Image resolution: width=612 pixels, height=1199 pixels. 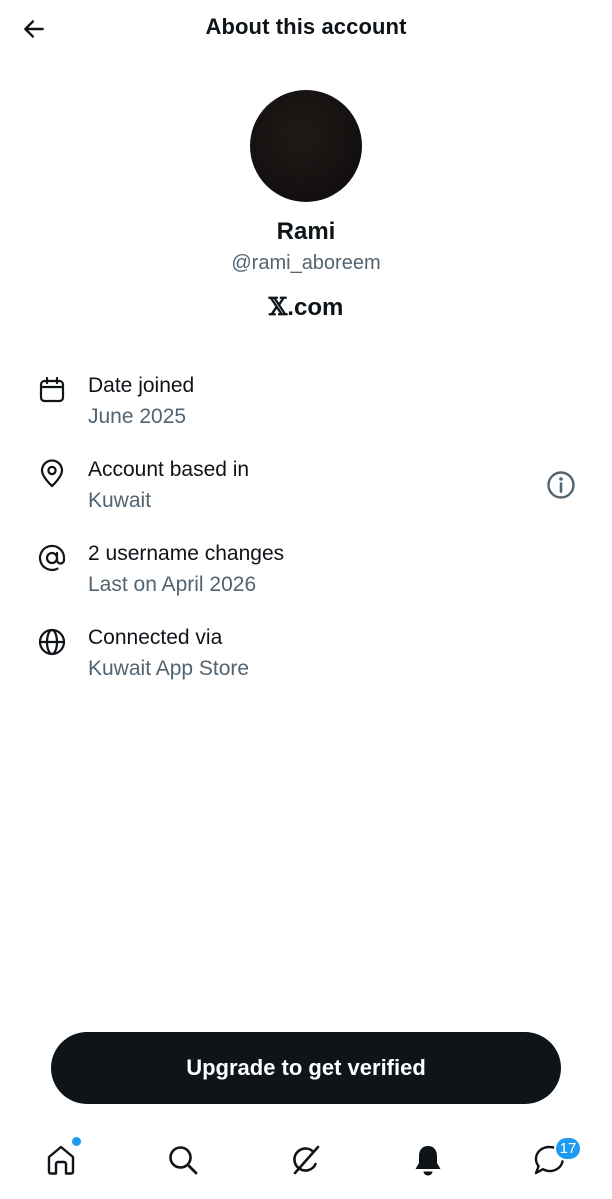 I want to click on detail-row-connected-via: Connected via Kuwait App Store, so click(x=306, y=661).